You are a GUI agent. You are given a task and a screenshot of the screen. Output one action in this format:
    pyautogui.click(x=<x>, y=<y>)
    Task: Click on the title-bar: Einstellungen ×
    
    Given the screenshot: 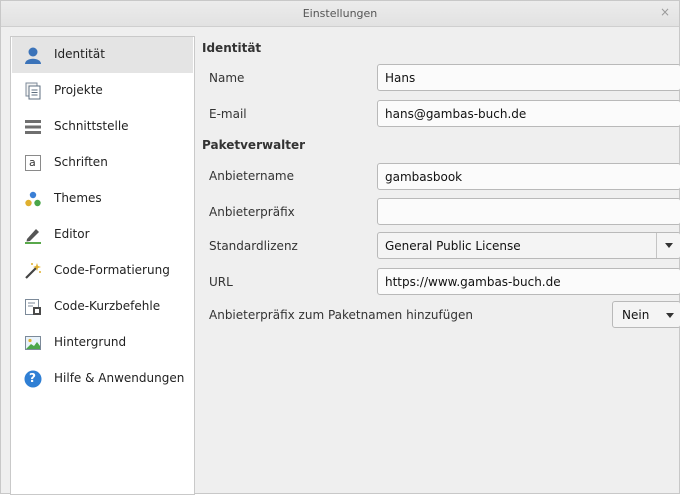 What is the action you would take?
    pyautogui.click(x=340, y=14)
    